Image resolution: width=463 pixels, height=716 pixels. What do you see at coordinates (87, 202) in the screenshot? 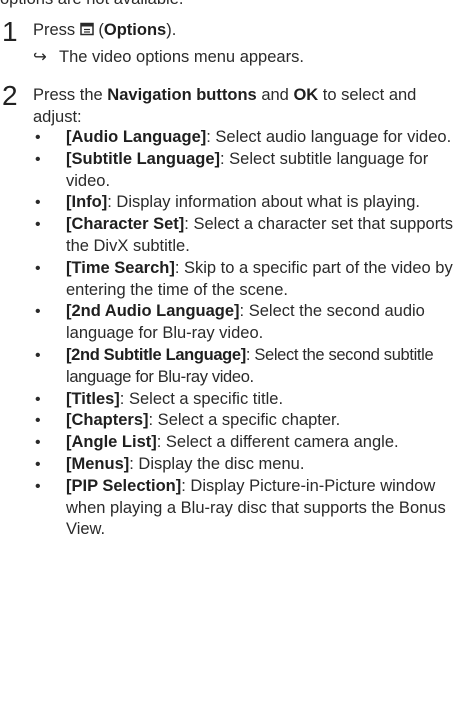
I see `option-name: [Info]` at bounding box center [87, 202].